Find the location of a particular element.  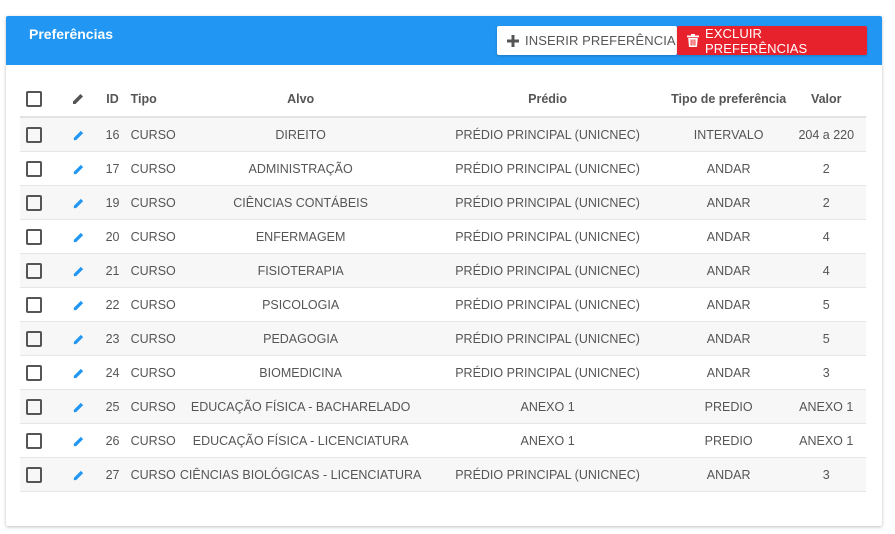

cell-id: 22 is located at coordinates (112, 304).